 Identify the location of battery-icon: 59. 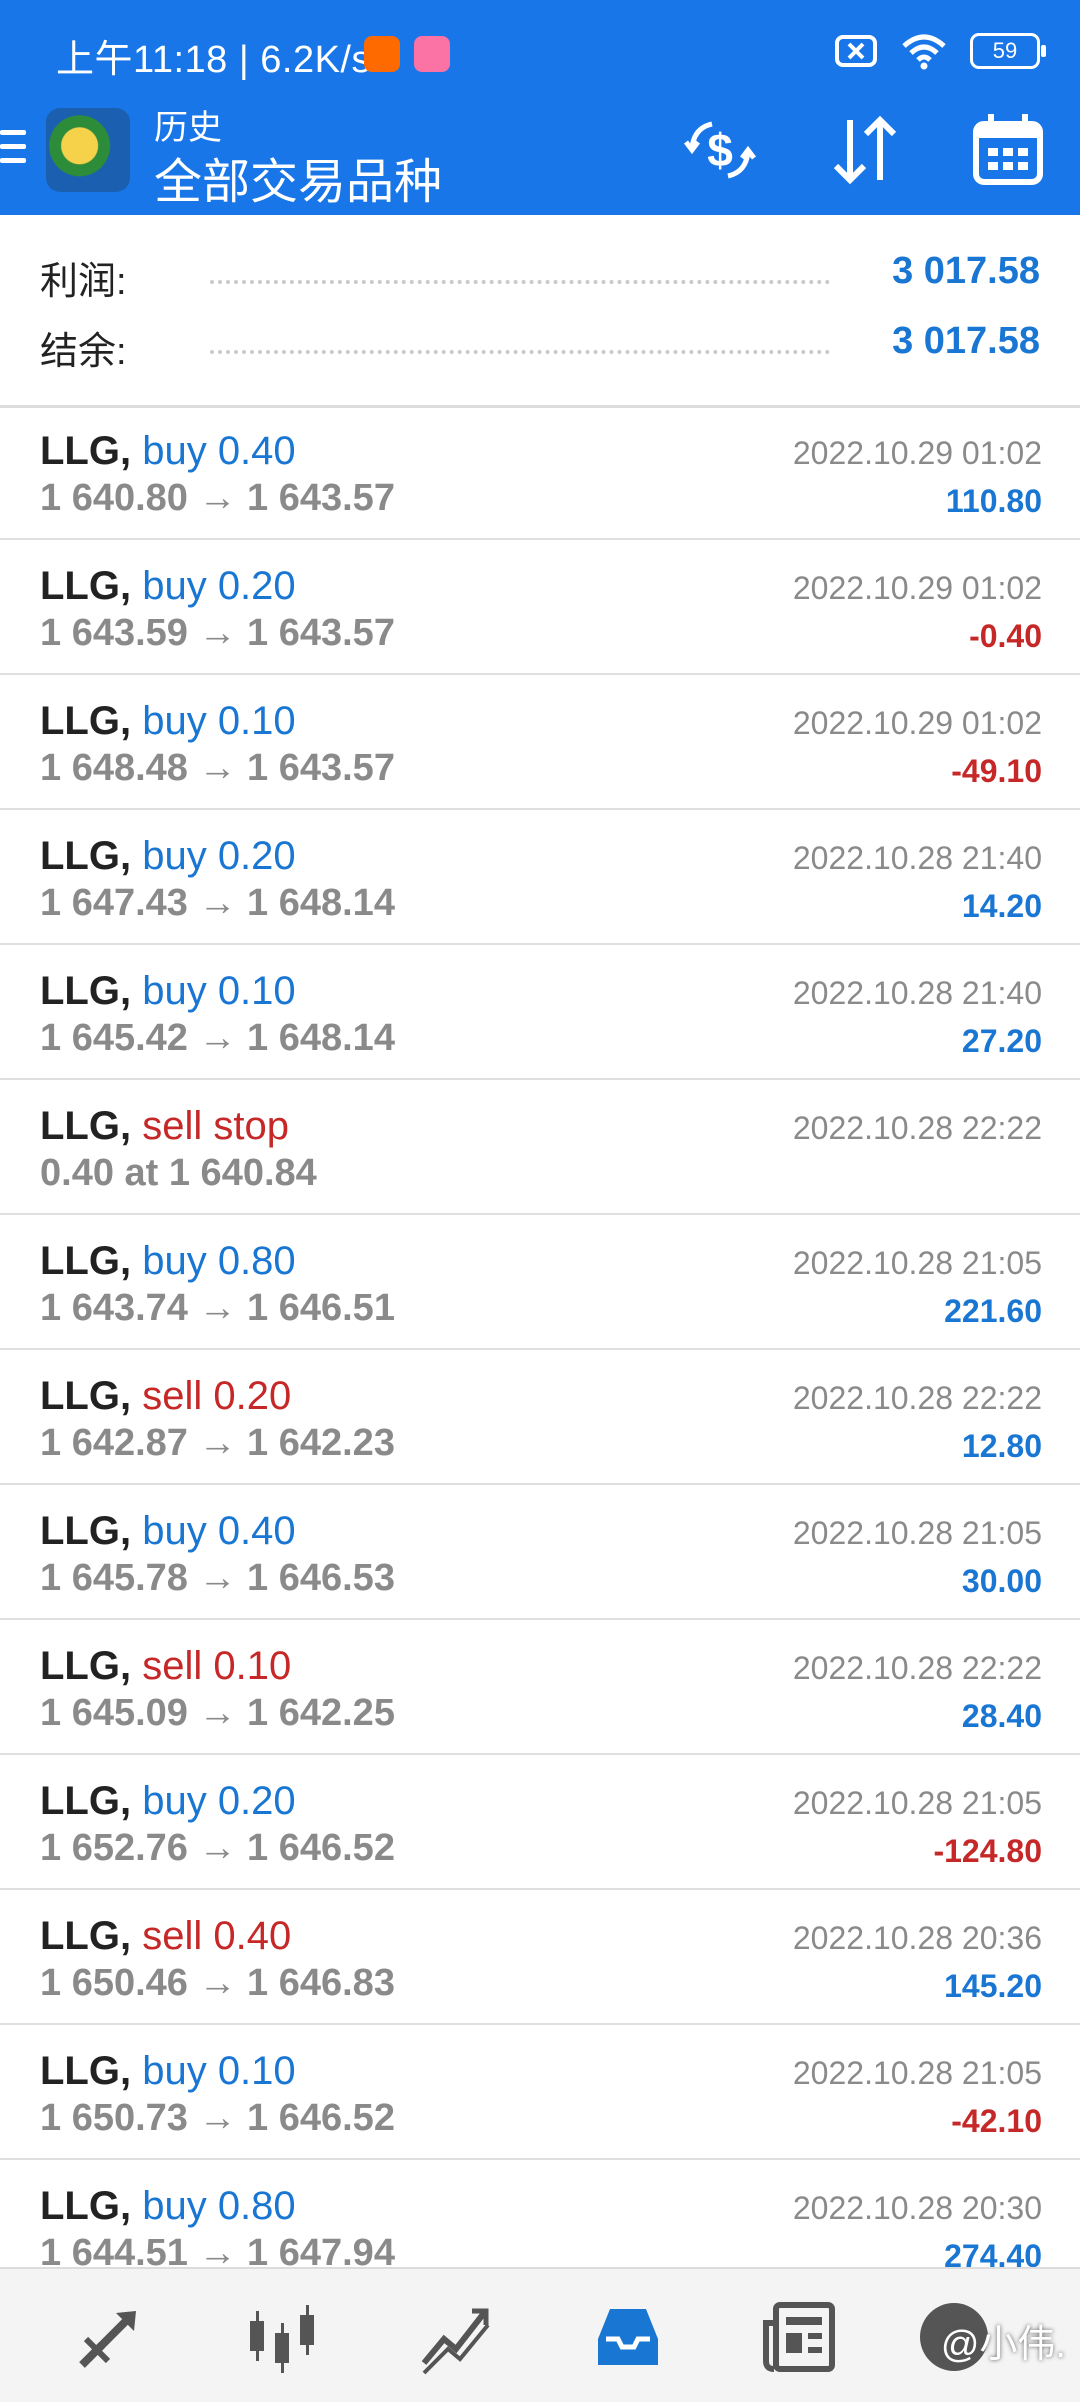
(1008, 51).